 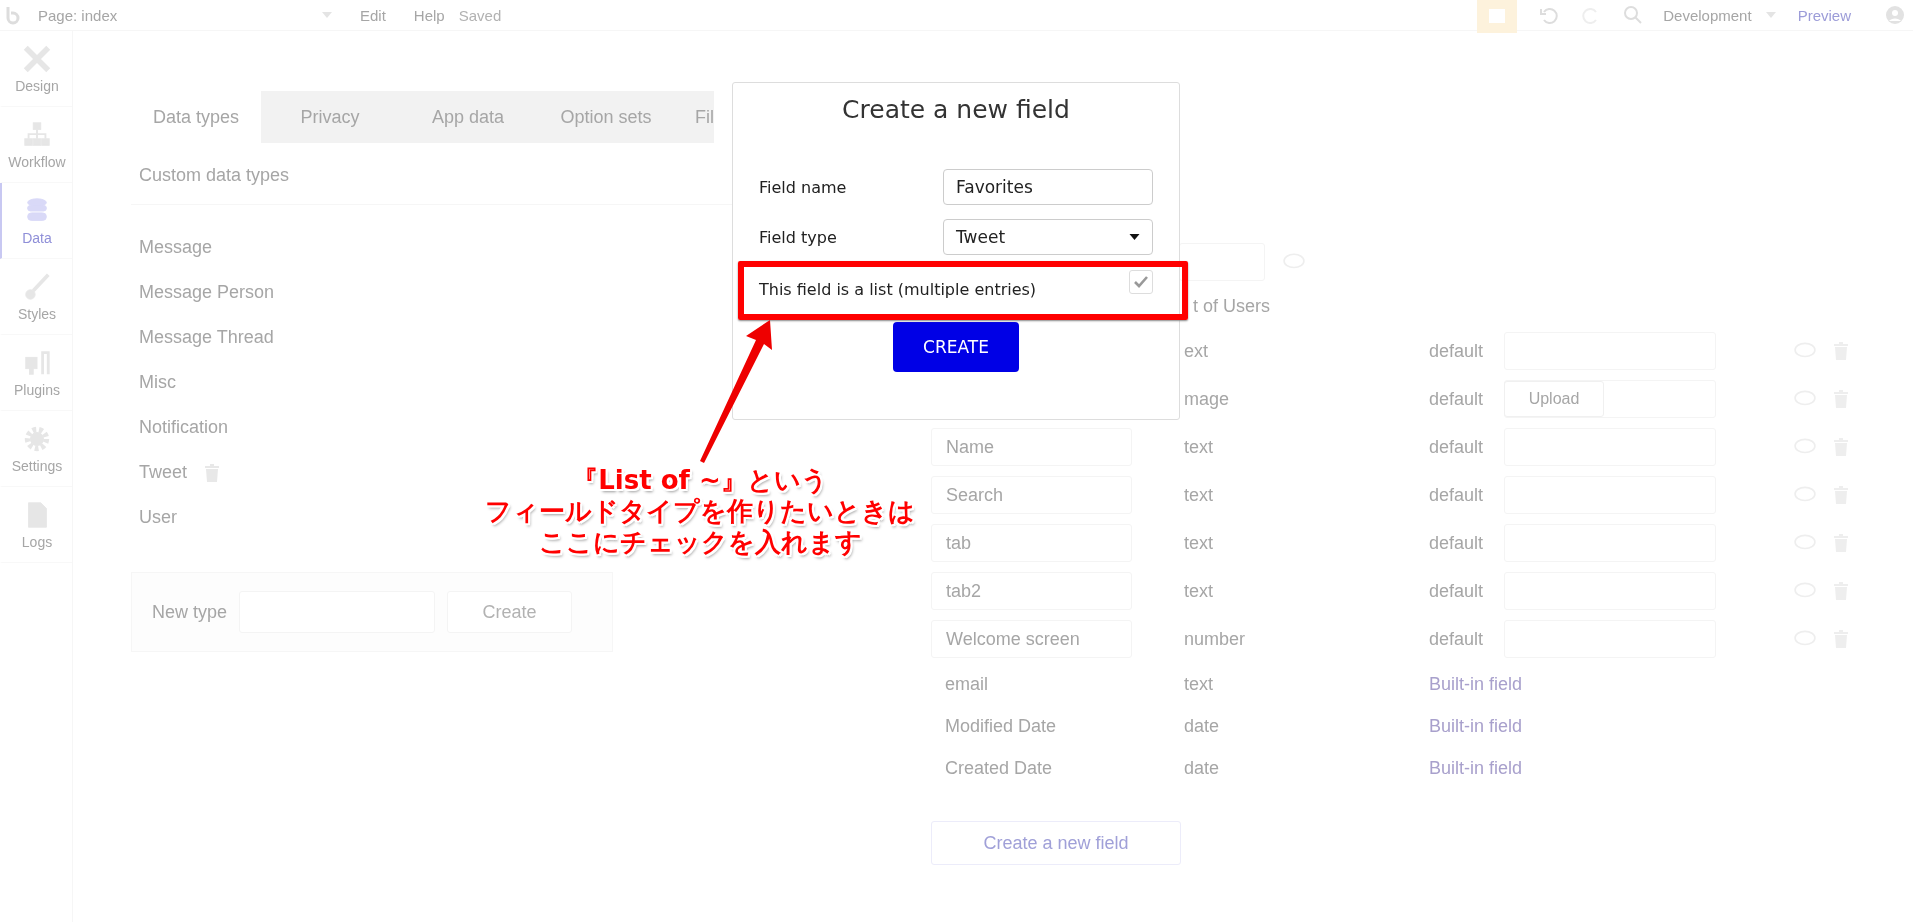 I want to click on field-name: Modified Date, so click(x=1001, y=725).